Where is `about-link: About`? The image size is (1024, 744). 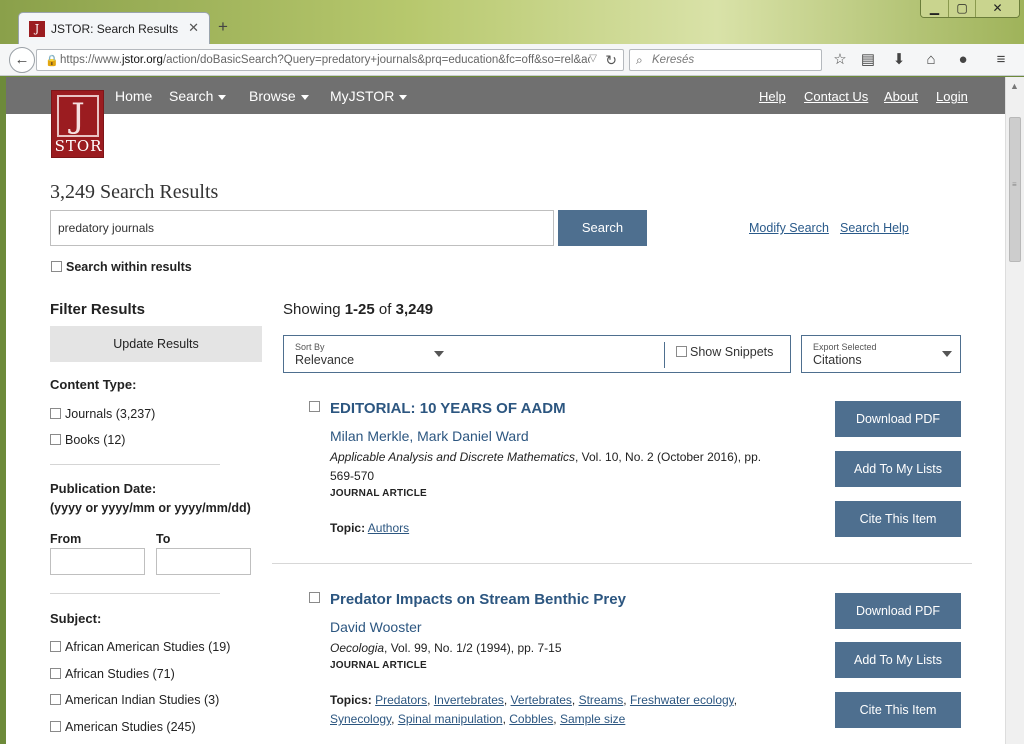 about-link: About is located at coordinates (901, 96).